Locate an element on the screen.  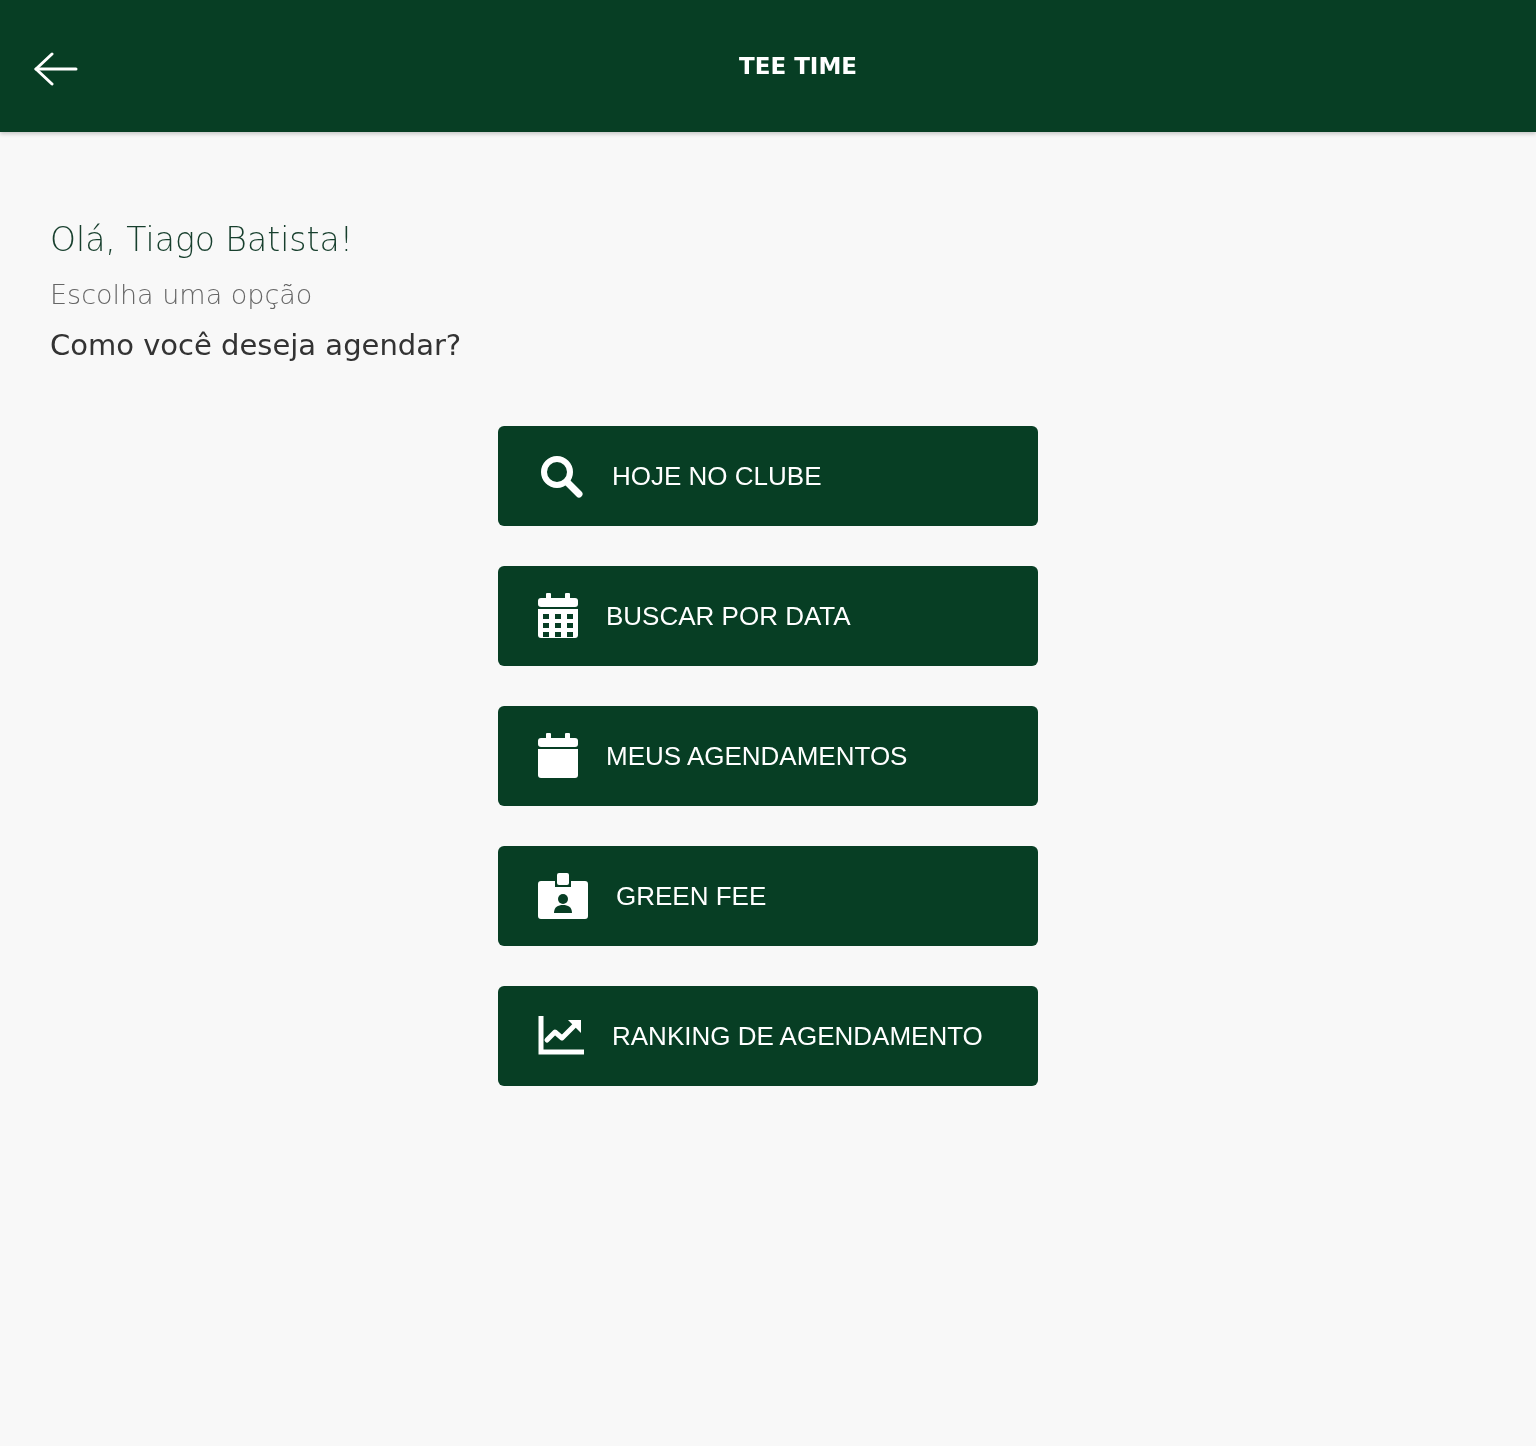
option-button: BUSCAR POR DATA is located at coordinates (768, 616).